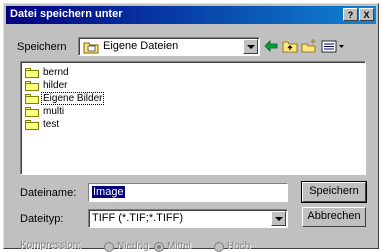  I want to click on compression-low-radio: Niedrig, so click(126, 246).